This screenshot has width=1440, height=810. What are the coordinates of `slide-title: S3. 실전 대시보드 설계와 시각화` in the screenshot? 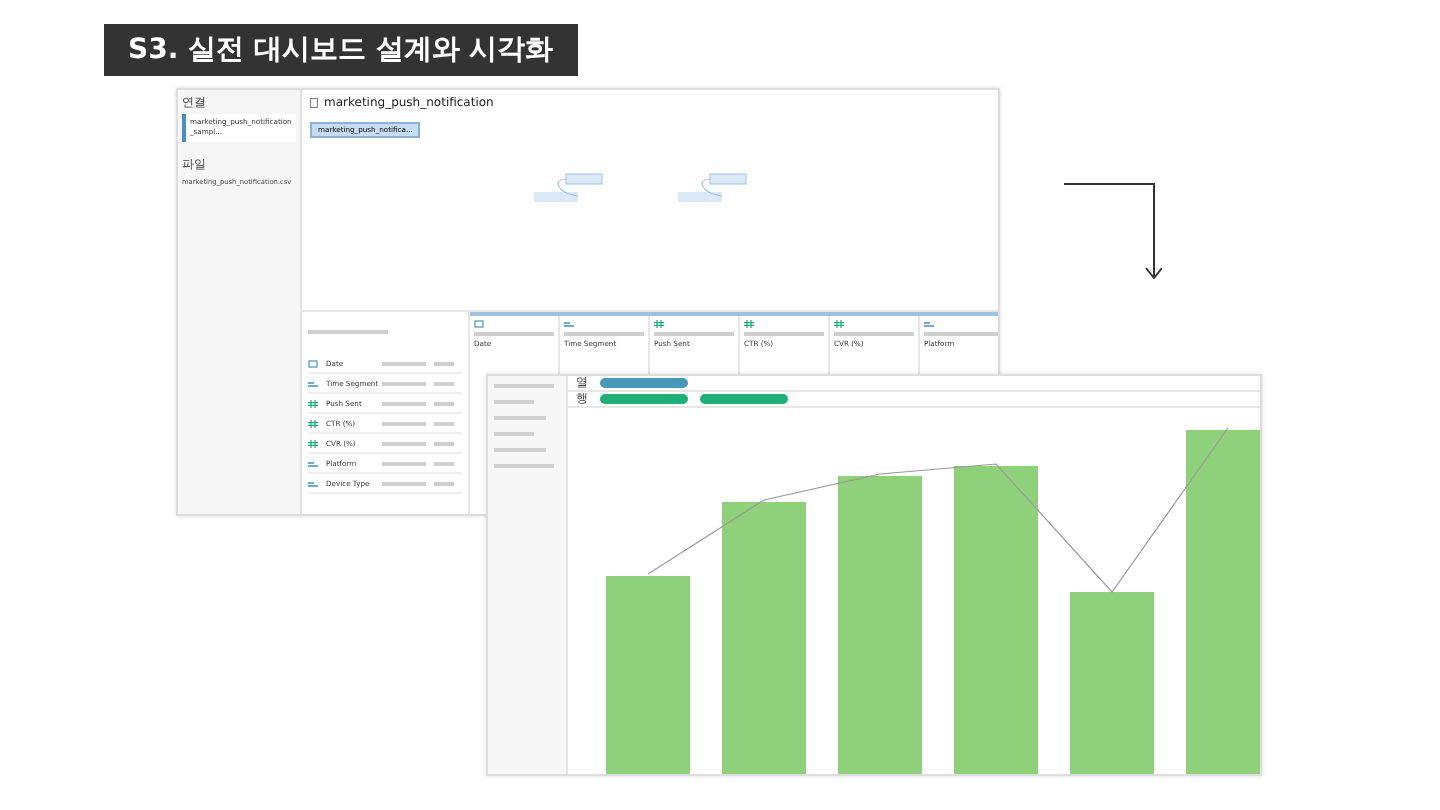 It's located at (341, 50).